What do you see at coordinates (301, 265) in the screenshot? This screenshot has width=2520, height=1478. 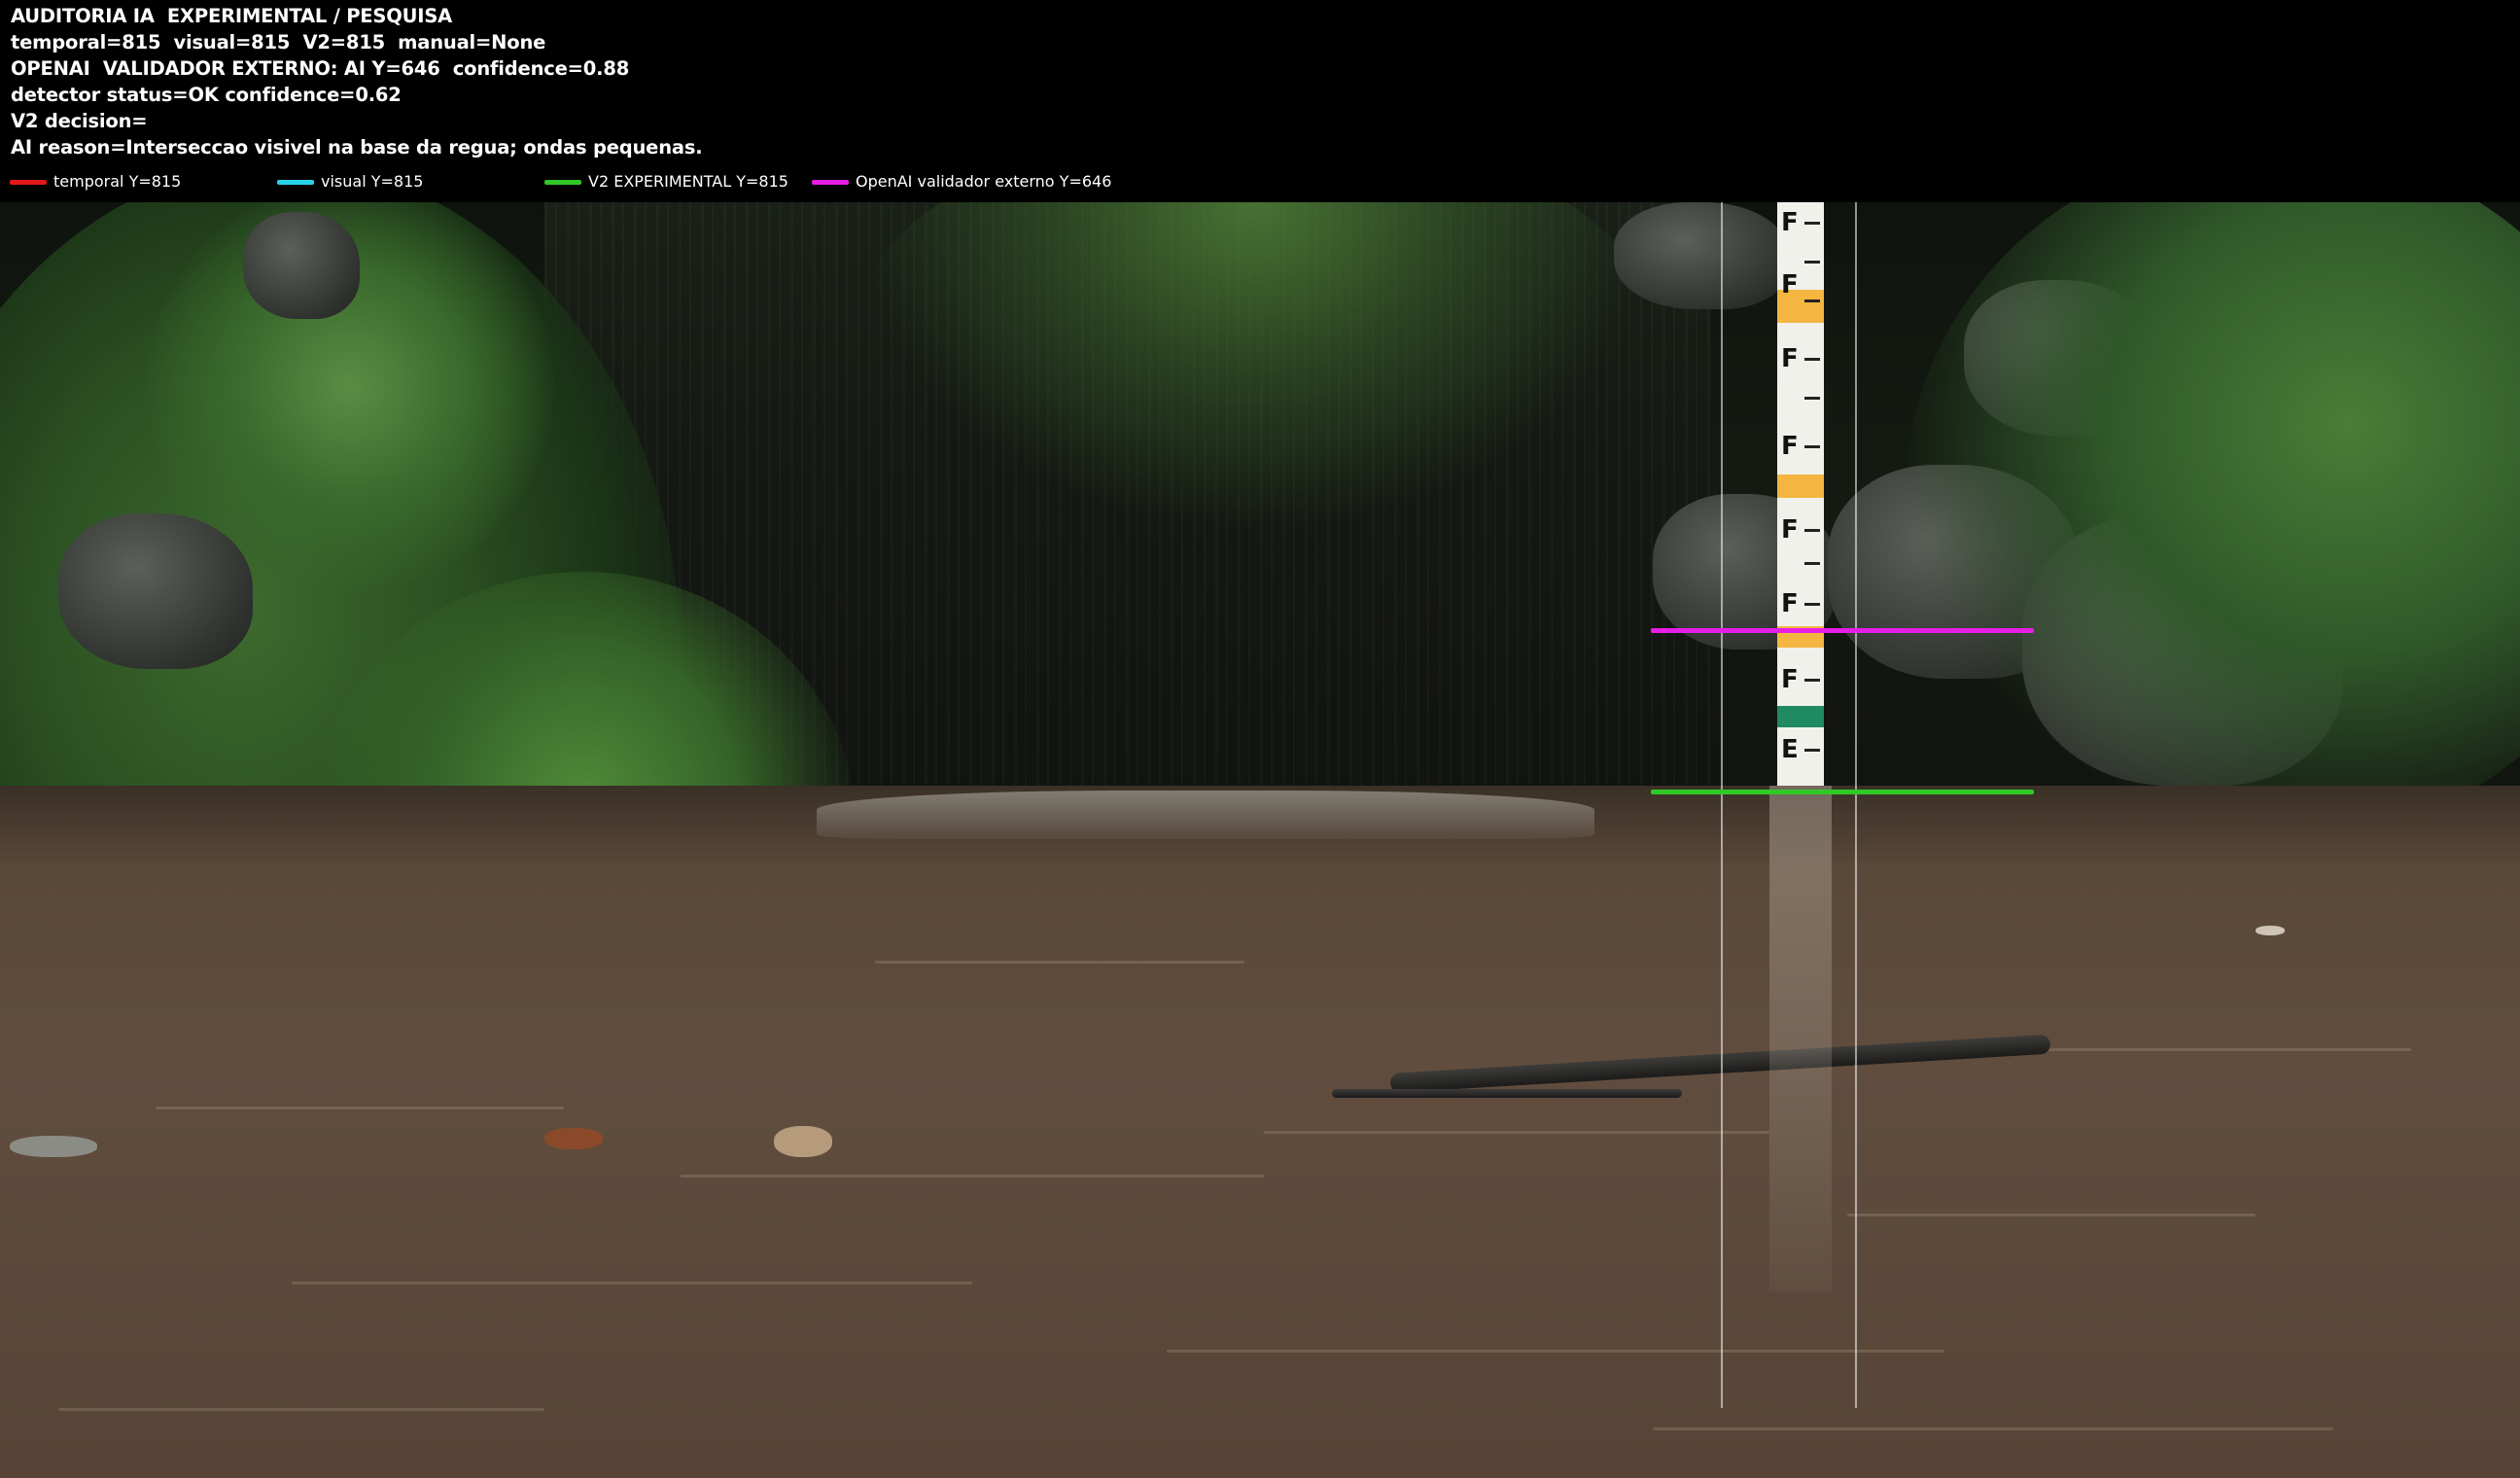 I see `left-top-rock` at bounding box center [301, 265].